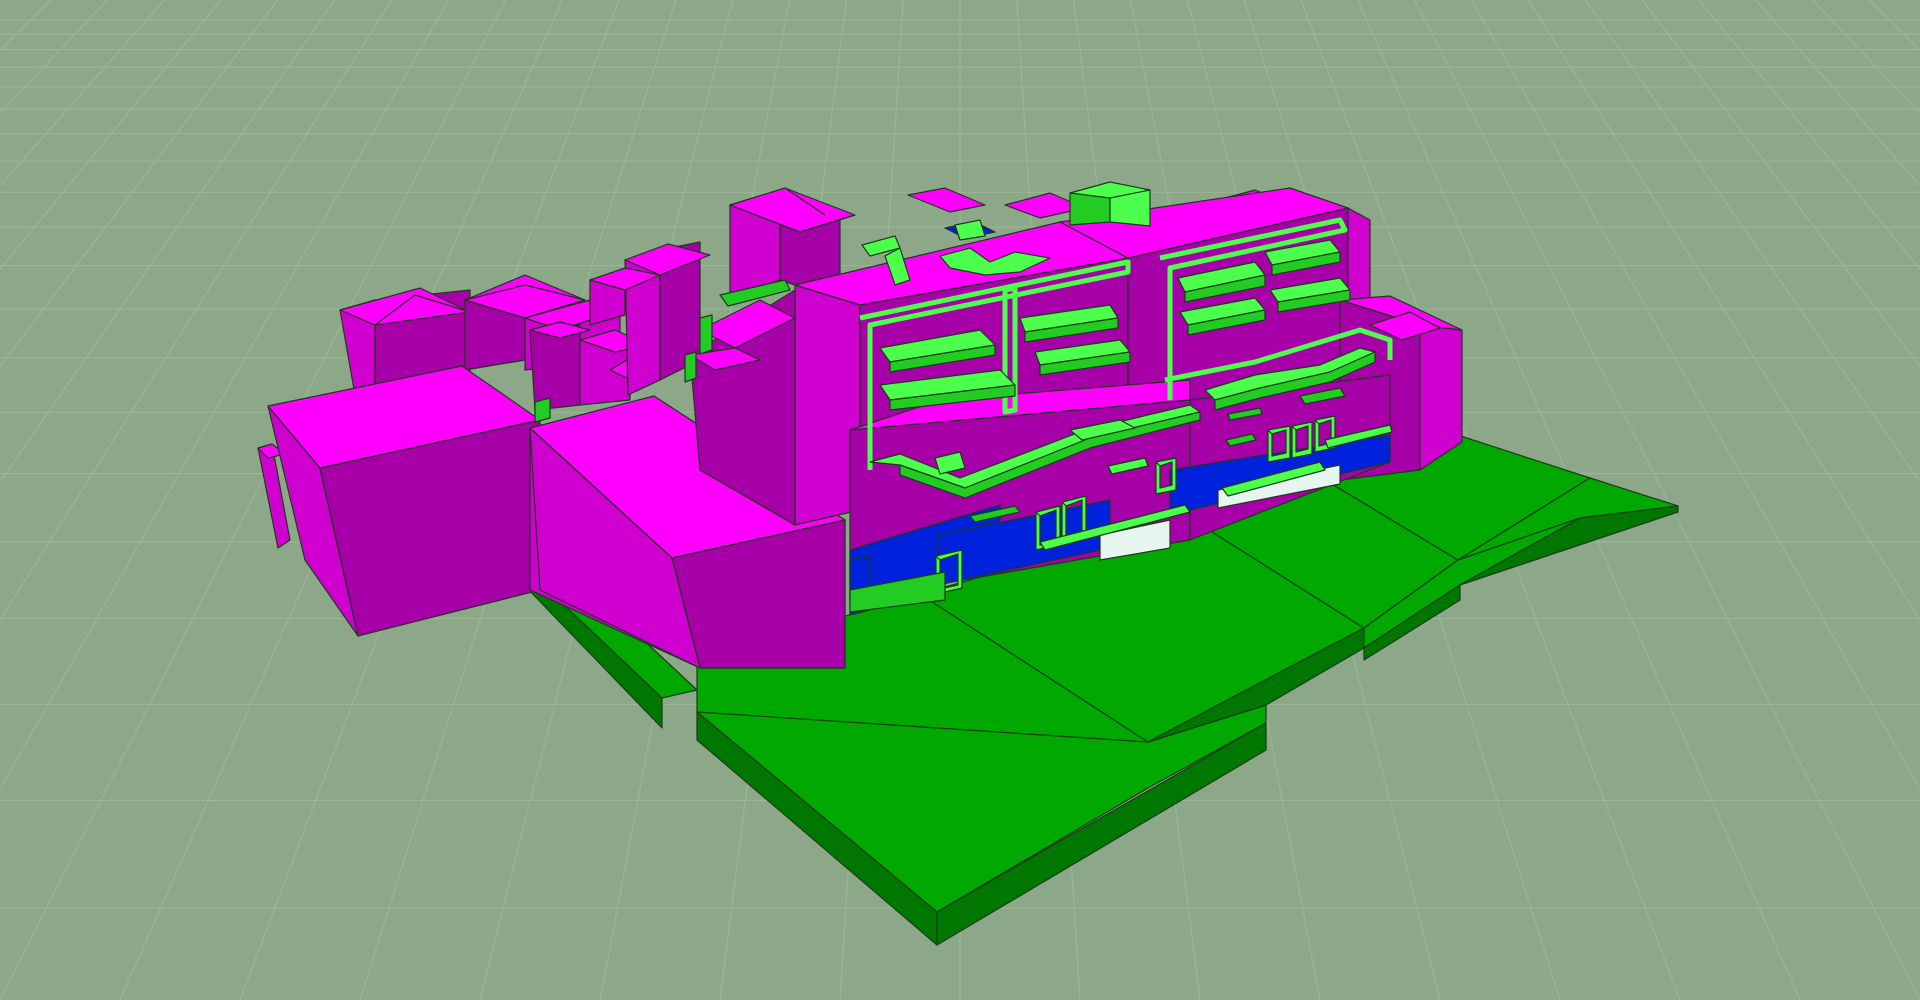 This screenshot has height=1000, width=1920. Describe the element at coordinates (946, 200) in the screenshot. I see `back-right-block-1-roof` at that location.